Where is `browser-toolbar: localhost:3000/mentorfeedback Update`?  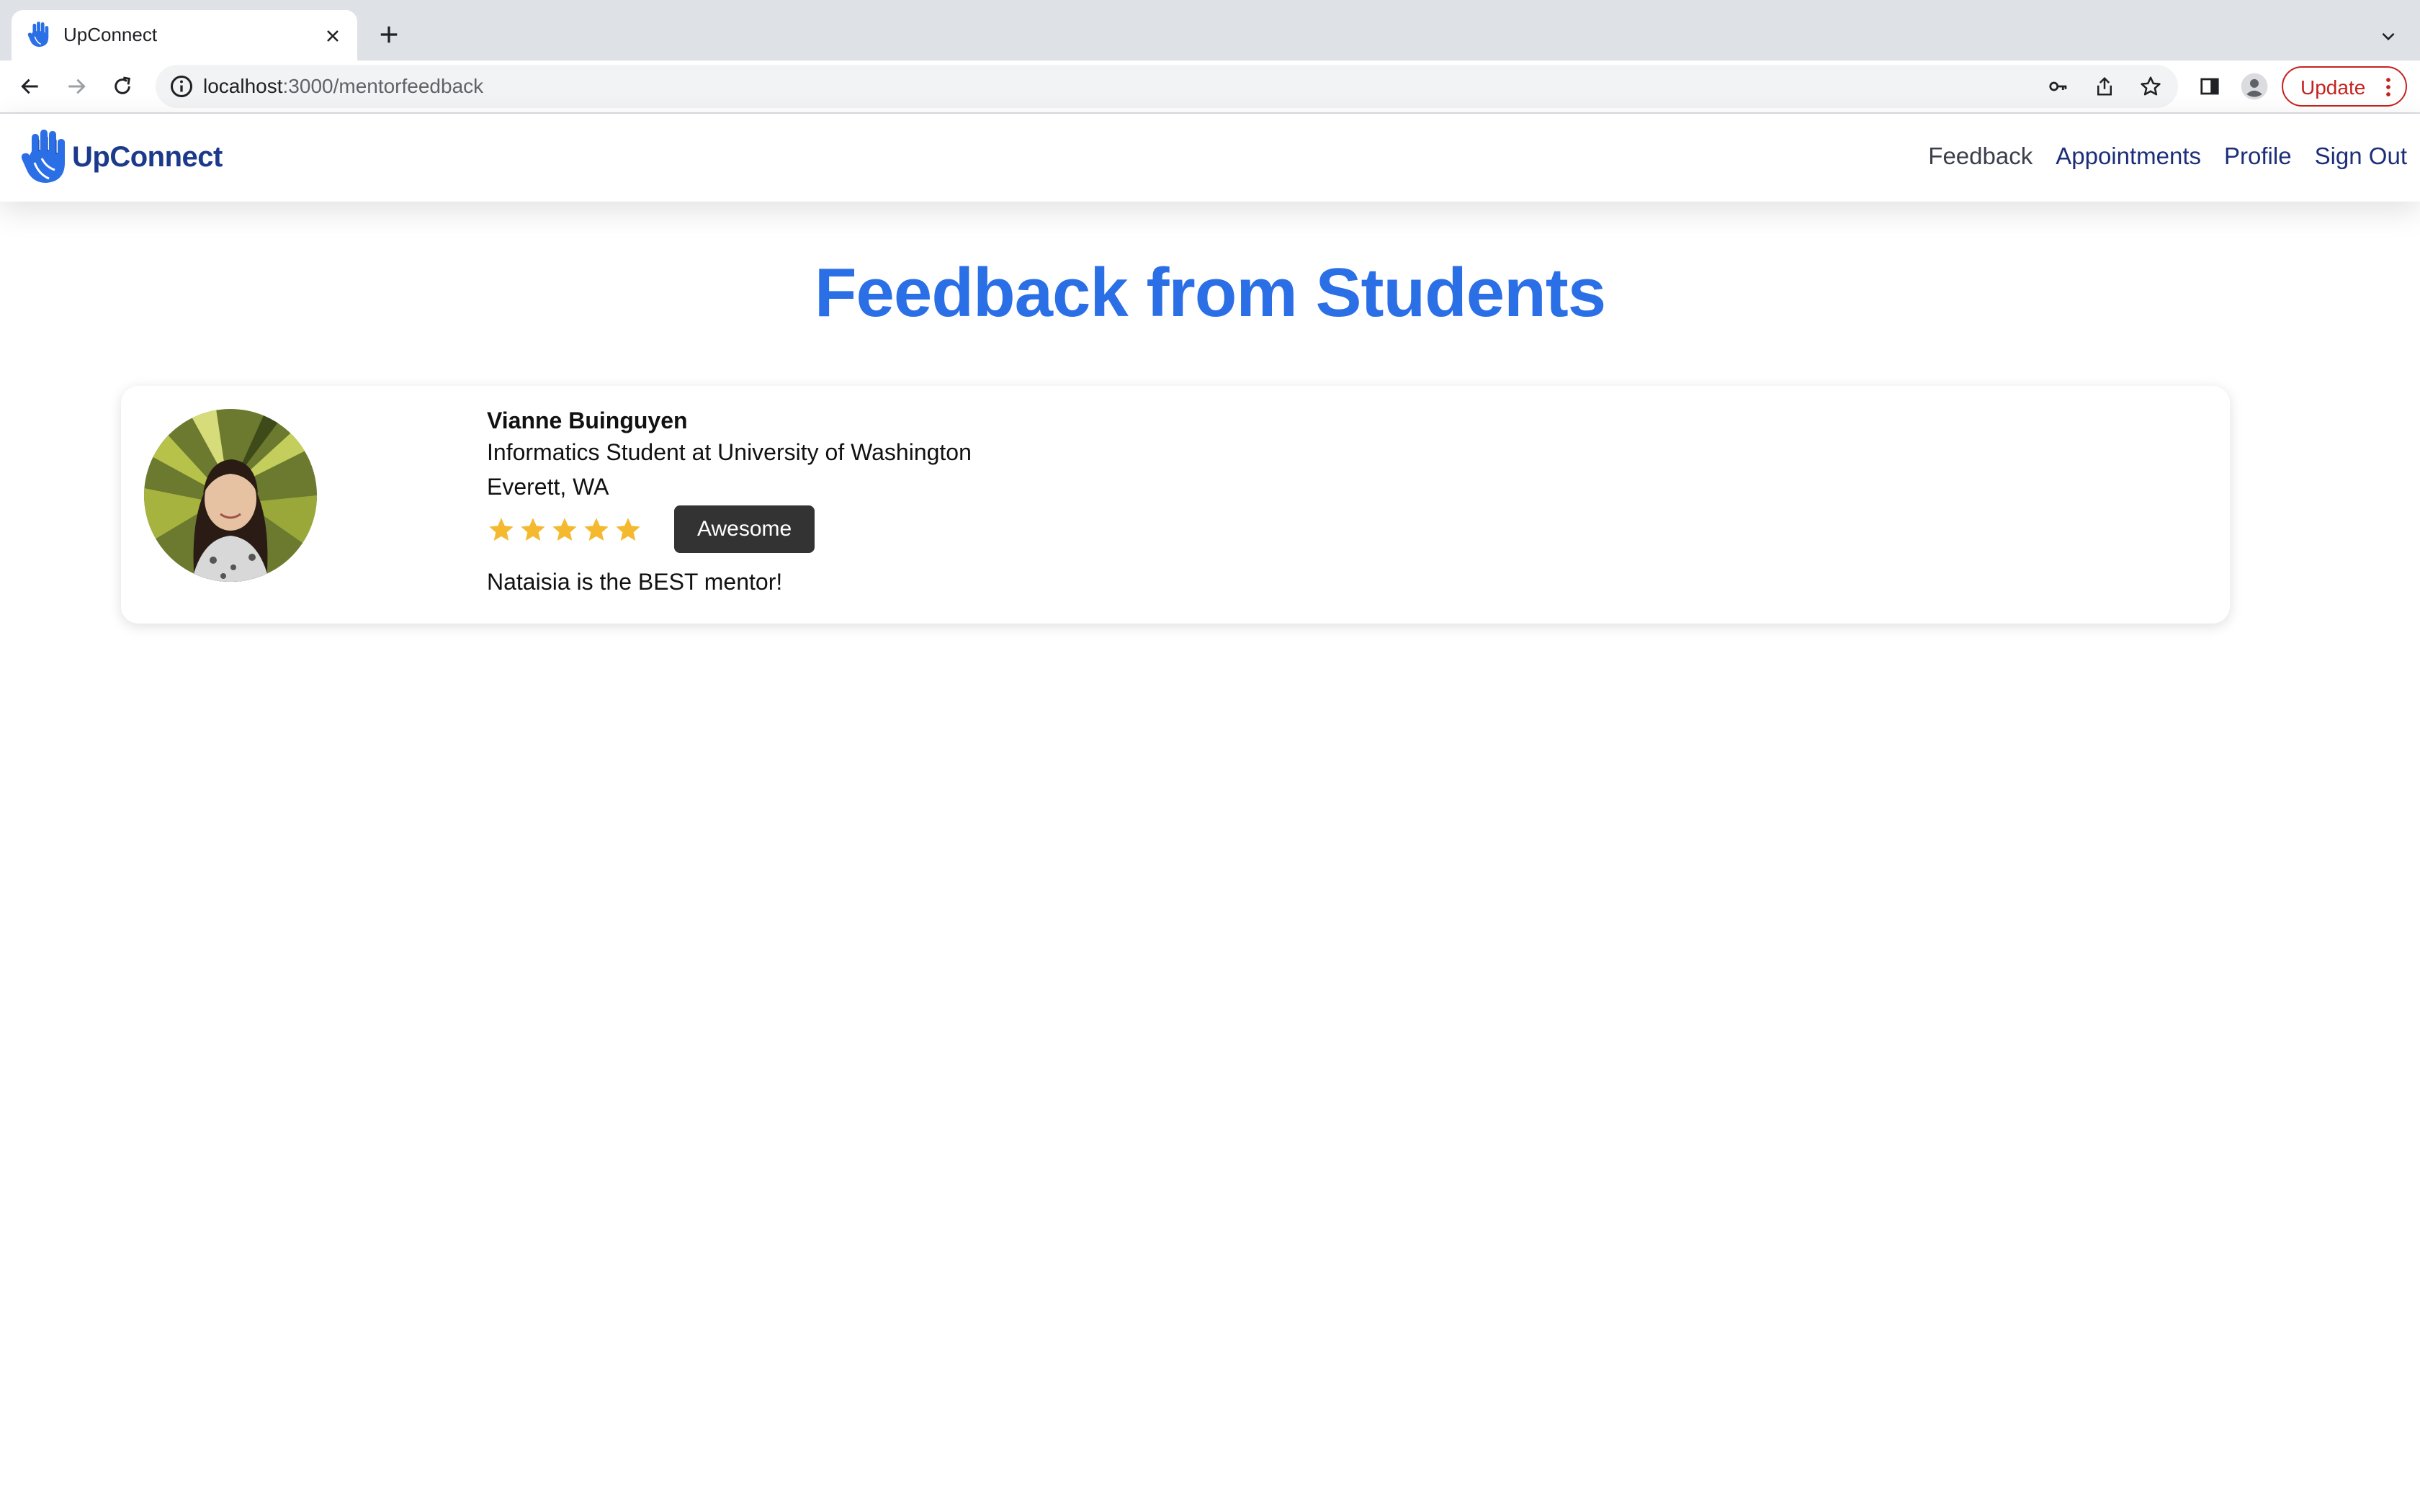 browser-toolbar: localhost:3000/mentorfeedback Update is located at coordinates (1210, 87).